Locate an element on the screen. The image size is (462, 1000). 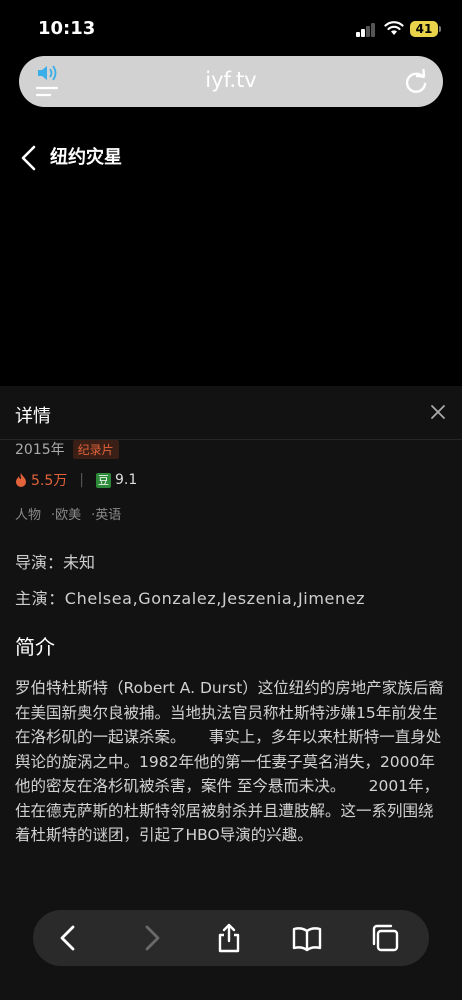
url-text: iyf.tv is located at coordinates (231, 80).